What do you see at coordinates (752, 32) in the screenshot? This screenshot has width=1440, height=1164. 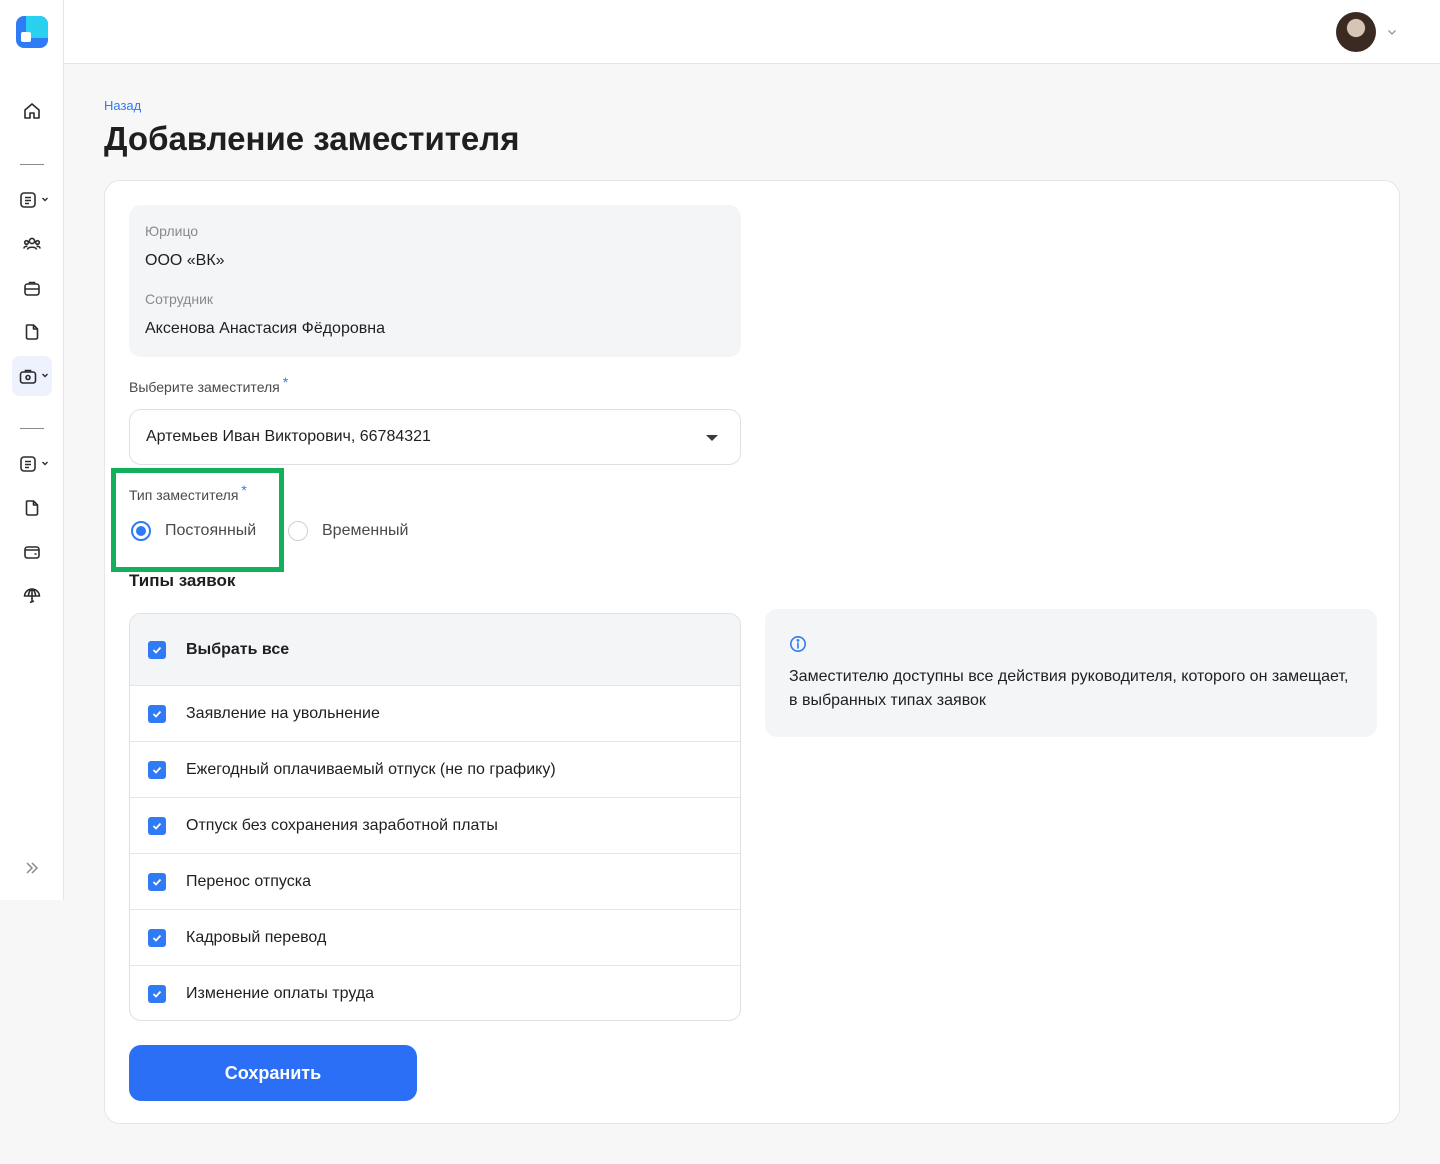 I see `top-header` at bounding box center [752, 32].